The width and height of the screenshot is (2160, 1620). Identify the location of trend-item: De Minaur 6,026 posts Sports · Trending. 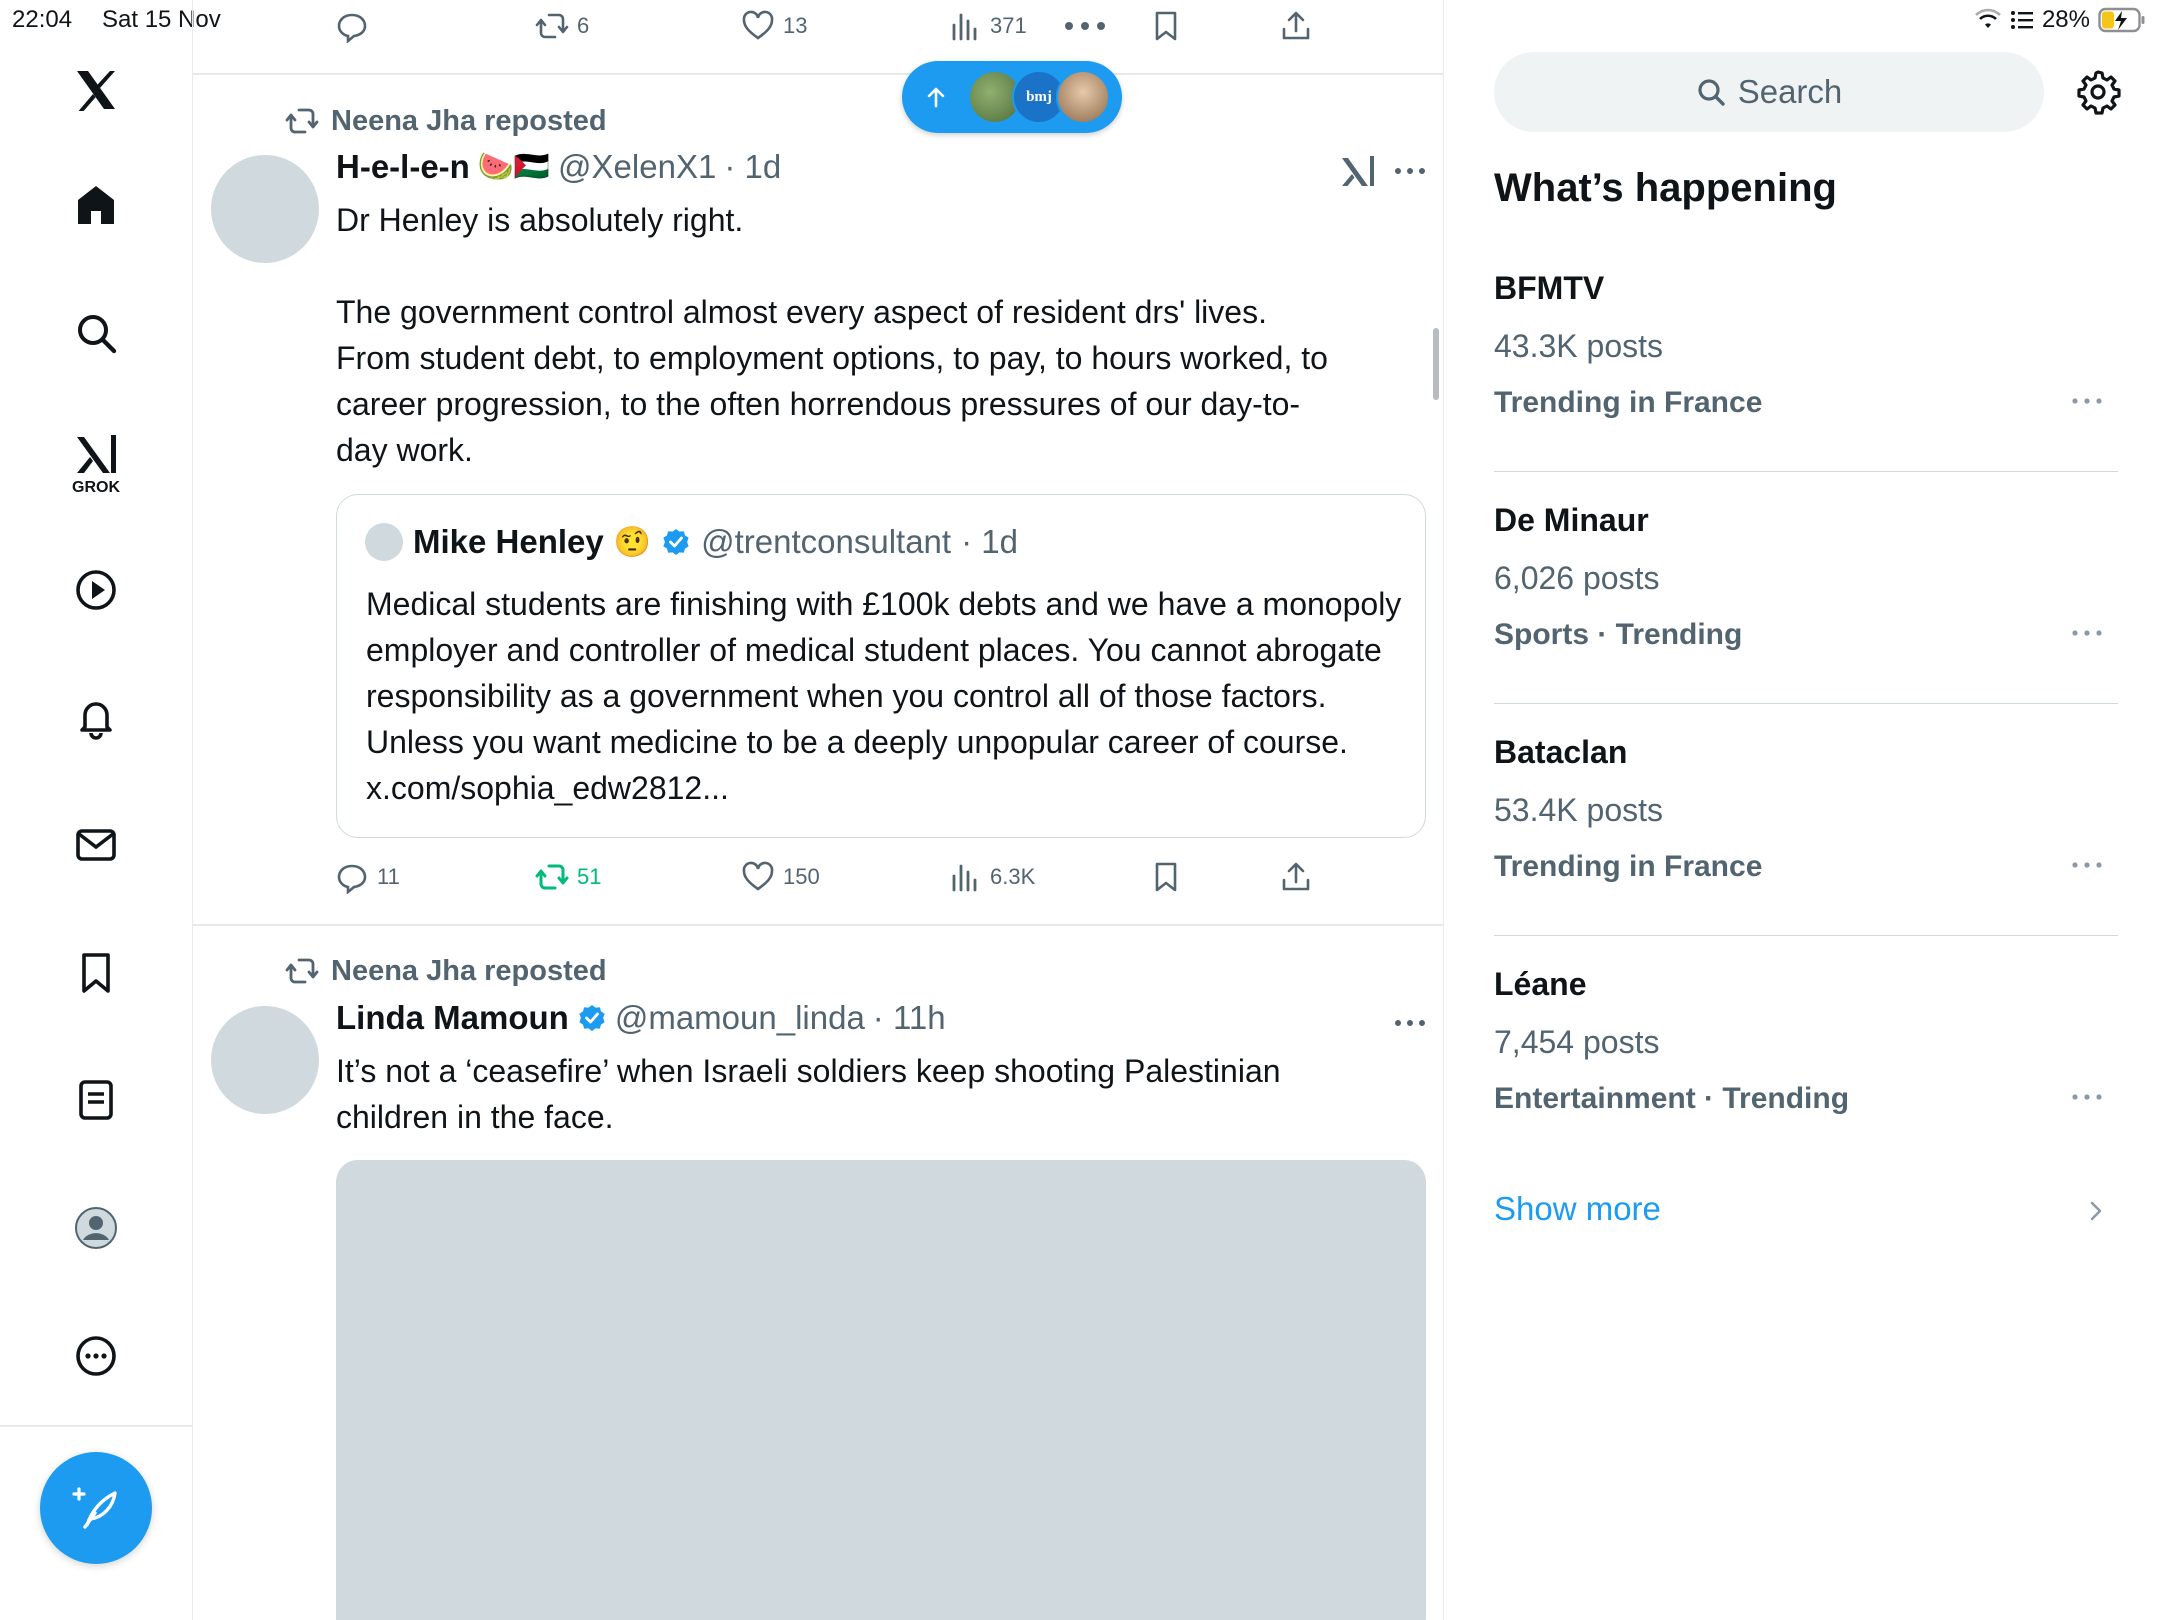
(1806, 588).